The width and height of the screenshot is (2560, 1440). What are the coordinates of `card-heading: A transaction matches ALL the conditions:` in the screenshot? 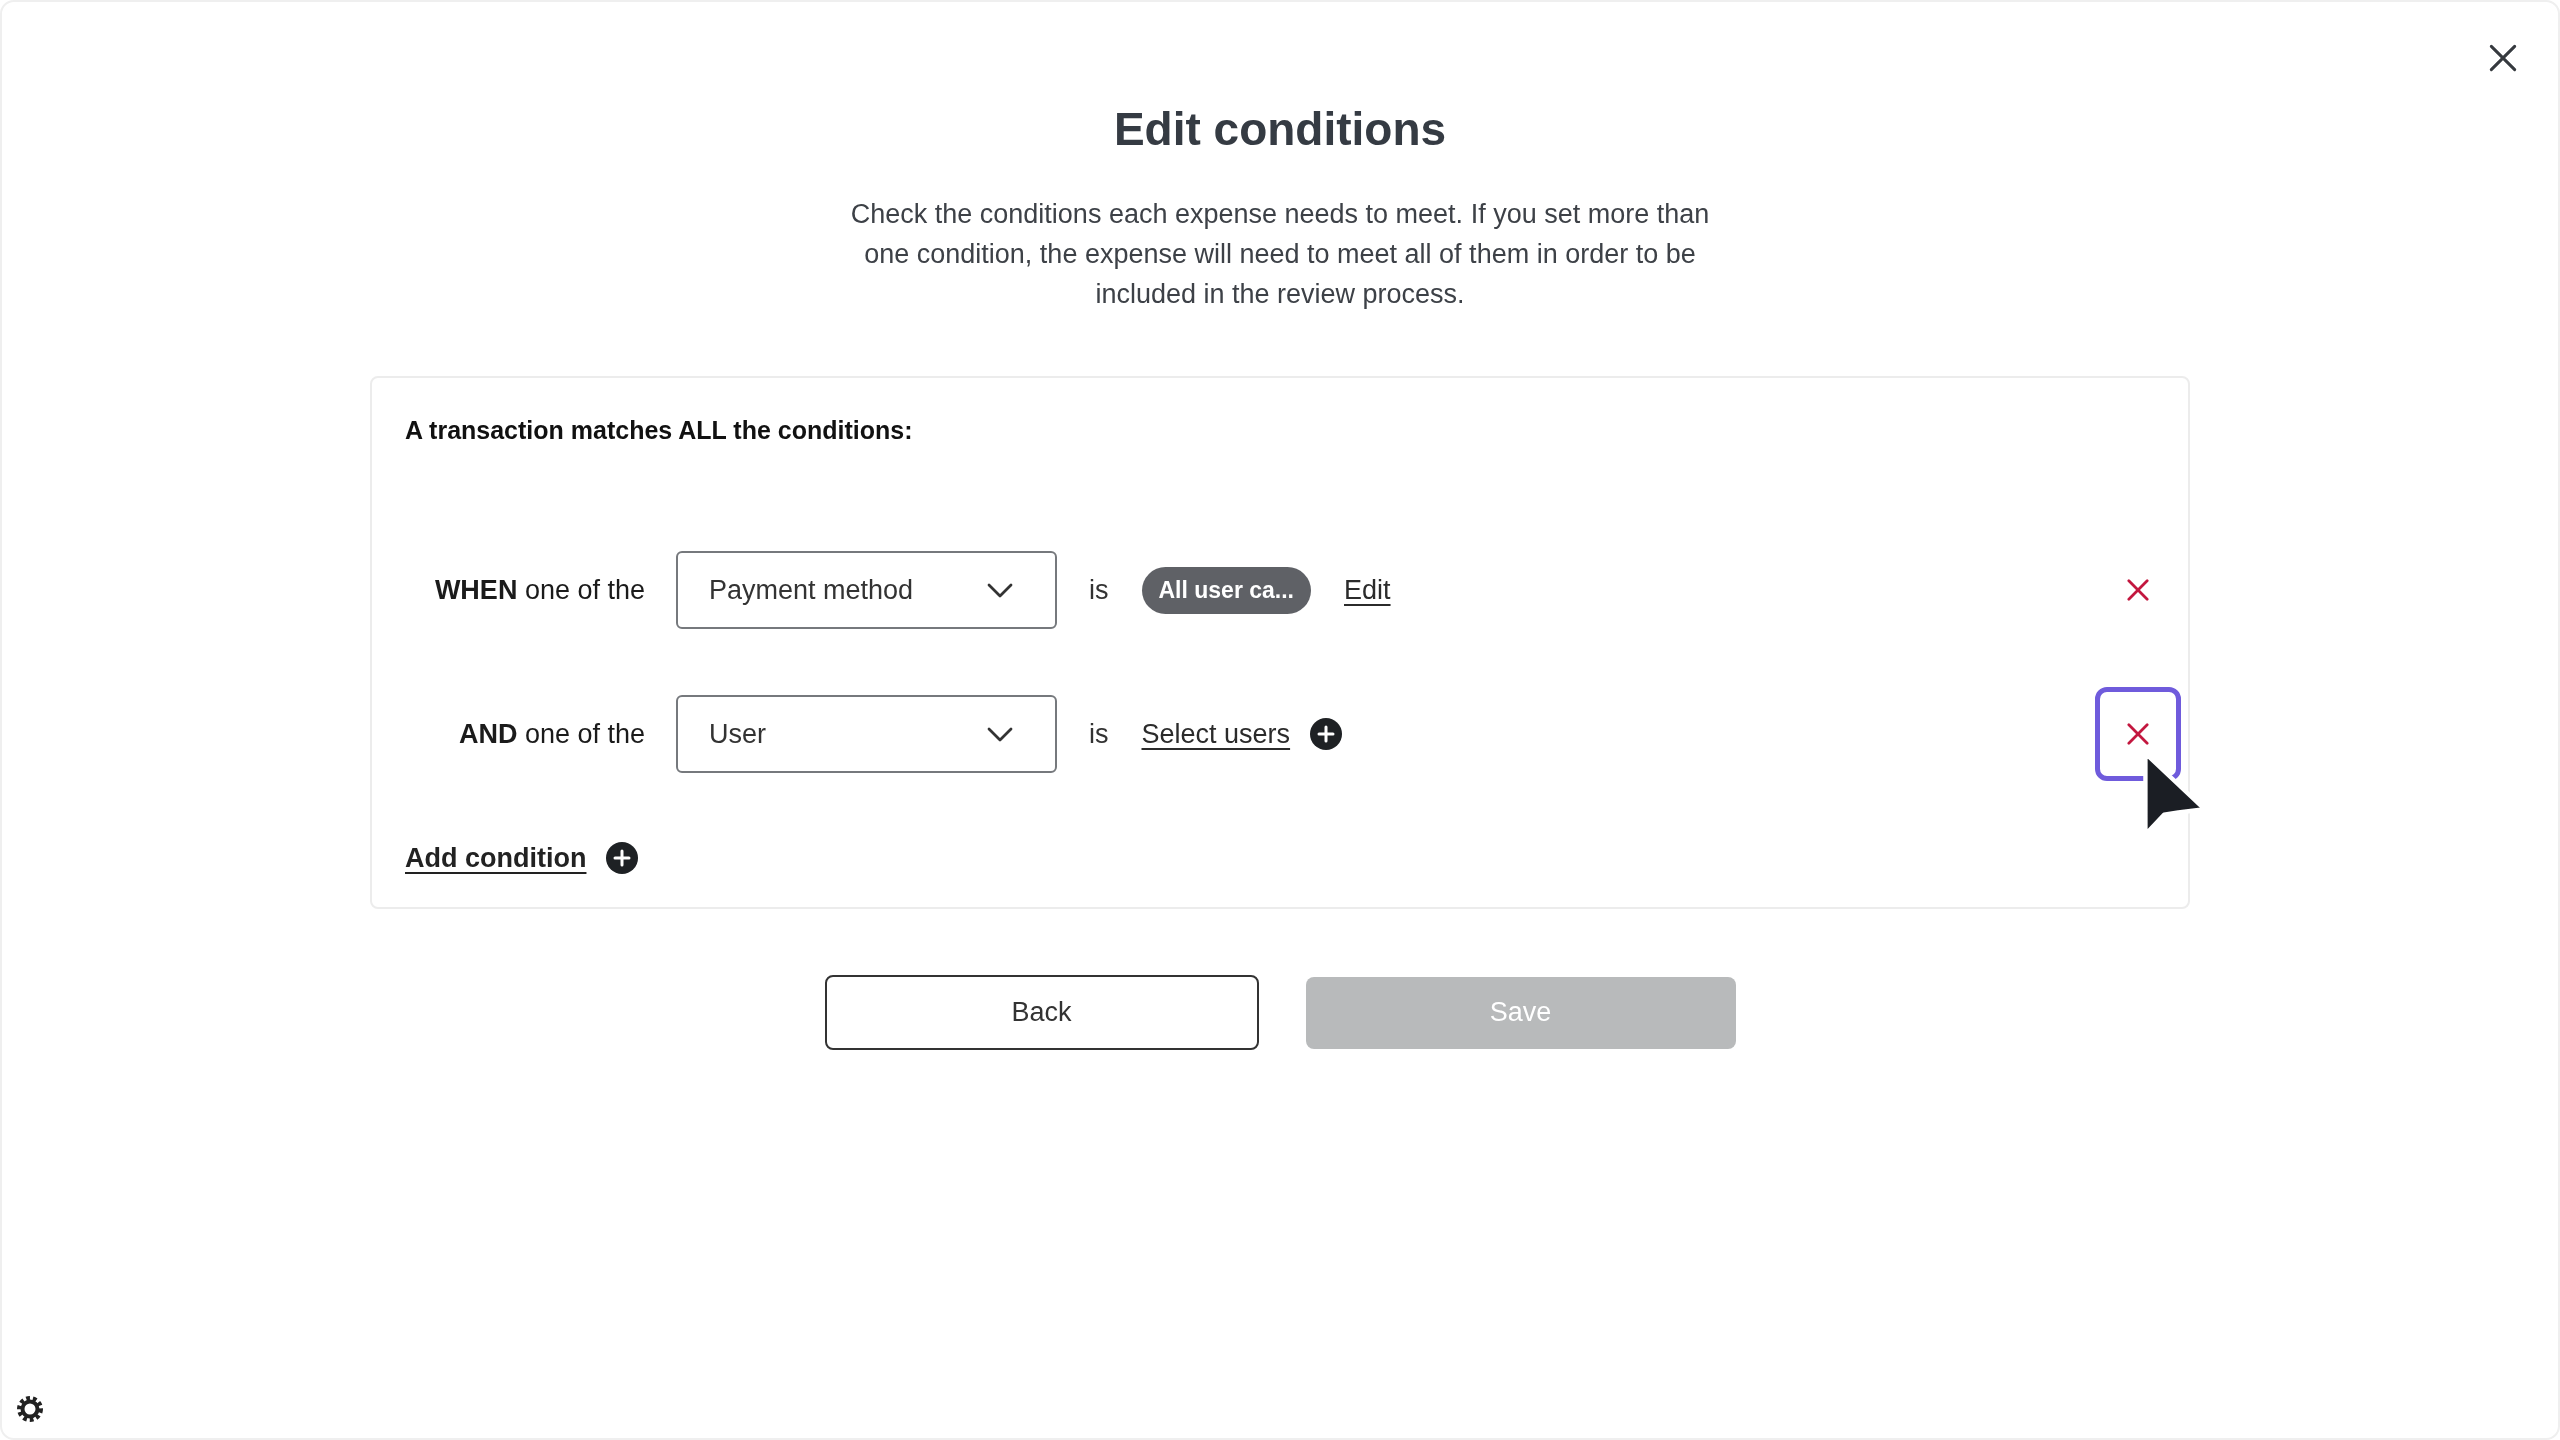 It's located at (659, 430).